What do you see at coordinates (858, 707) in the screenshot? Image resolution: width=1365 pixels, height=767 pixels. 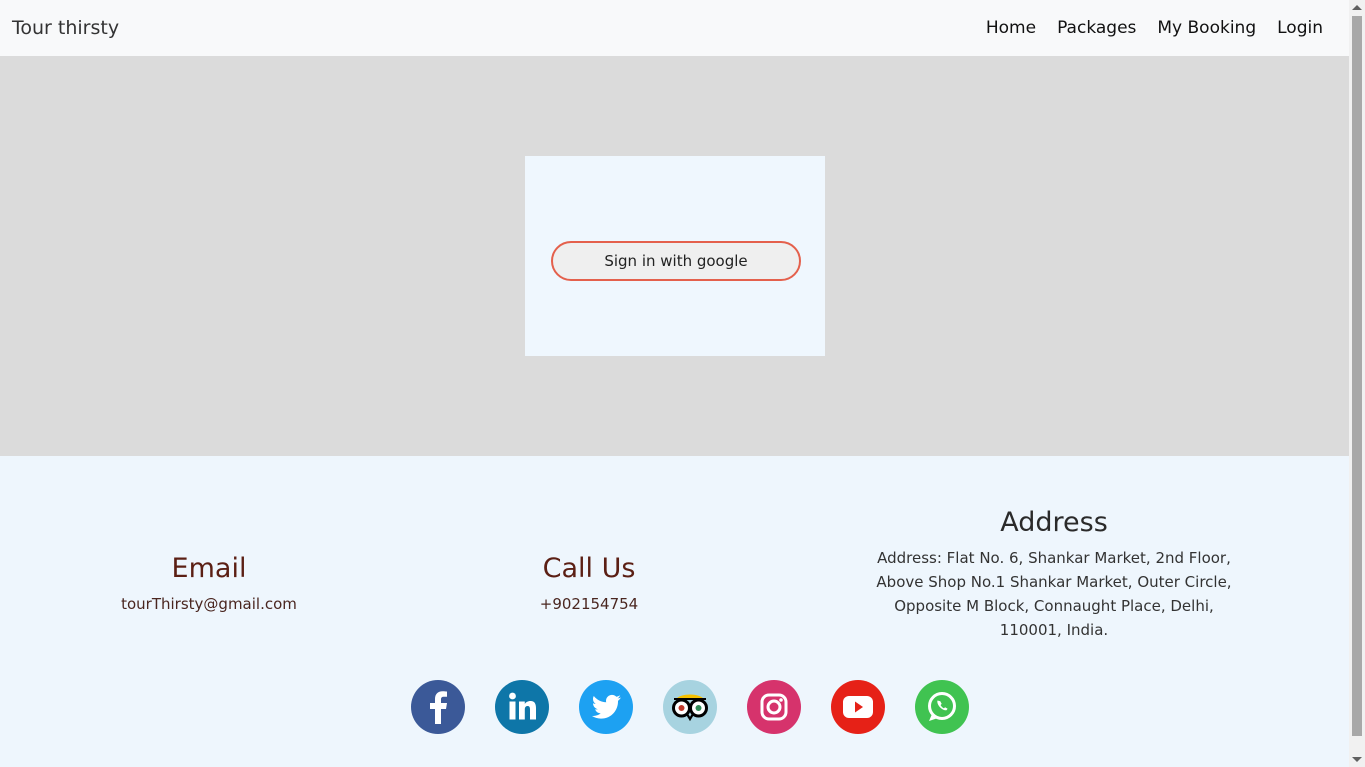 I see `youtube-icon` at bounding box center [858, 707].